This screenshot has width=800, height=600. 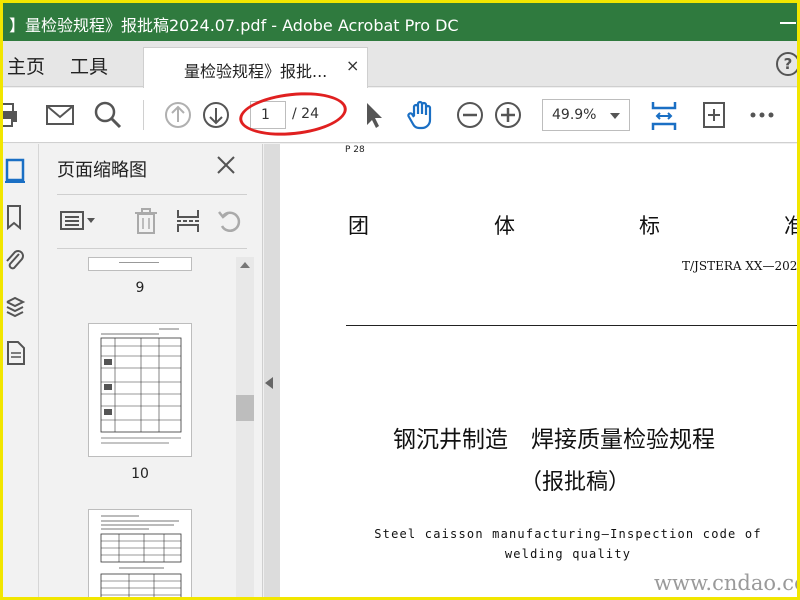 I want to click on print-icon, so click(x=13, y=115).